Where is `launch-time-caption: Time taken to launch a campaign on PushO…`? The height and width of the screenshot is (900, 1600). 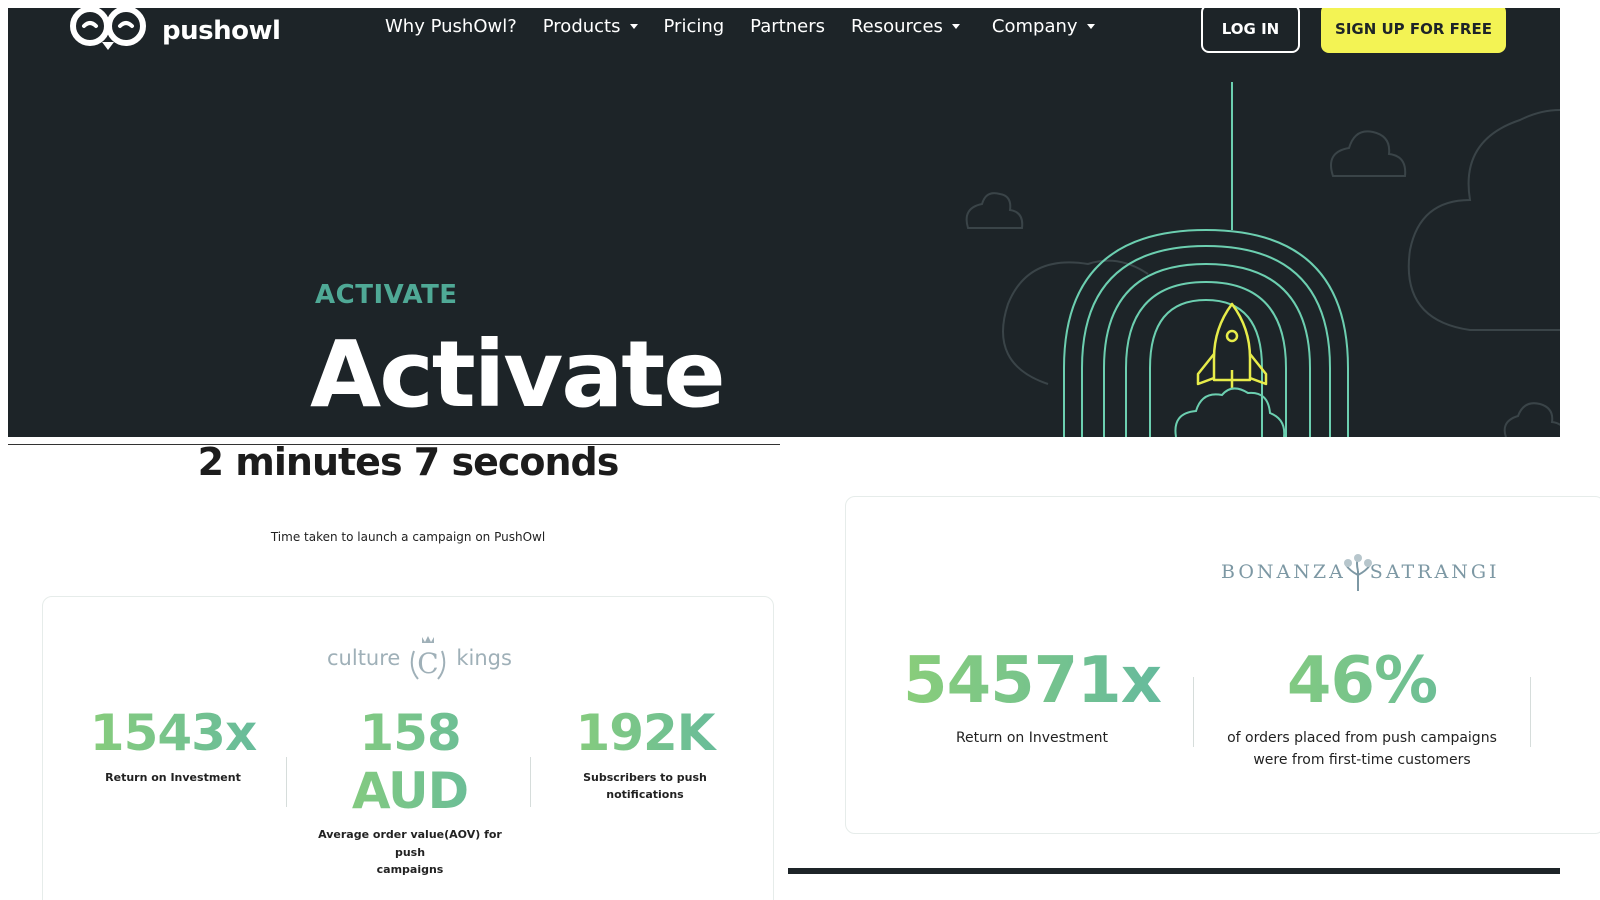 launch-time-caption: Time taken to launch a campaign on PushO… is located at coordinates (408, 537).